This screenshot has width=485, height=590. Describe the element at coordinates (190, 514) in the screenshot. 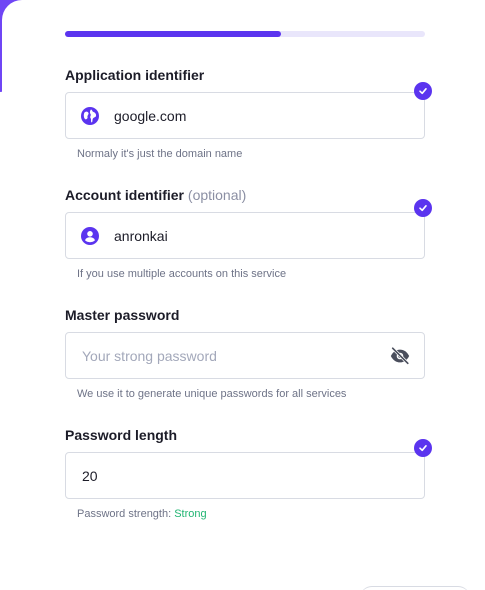

I see `password-strength-value: Strong` at that location.